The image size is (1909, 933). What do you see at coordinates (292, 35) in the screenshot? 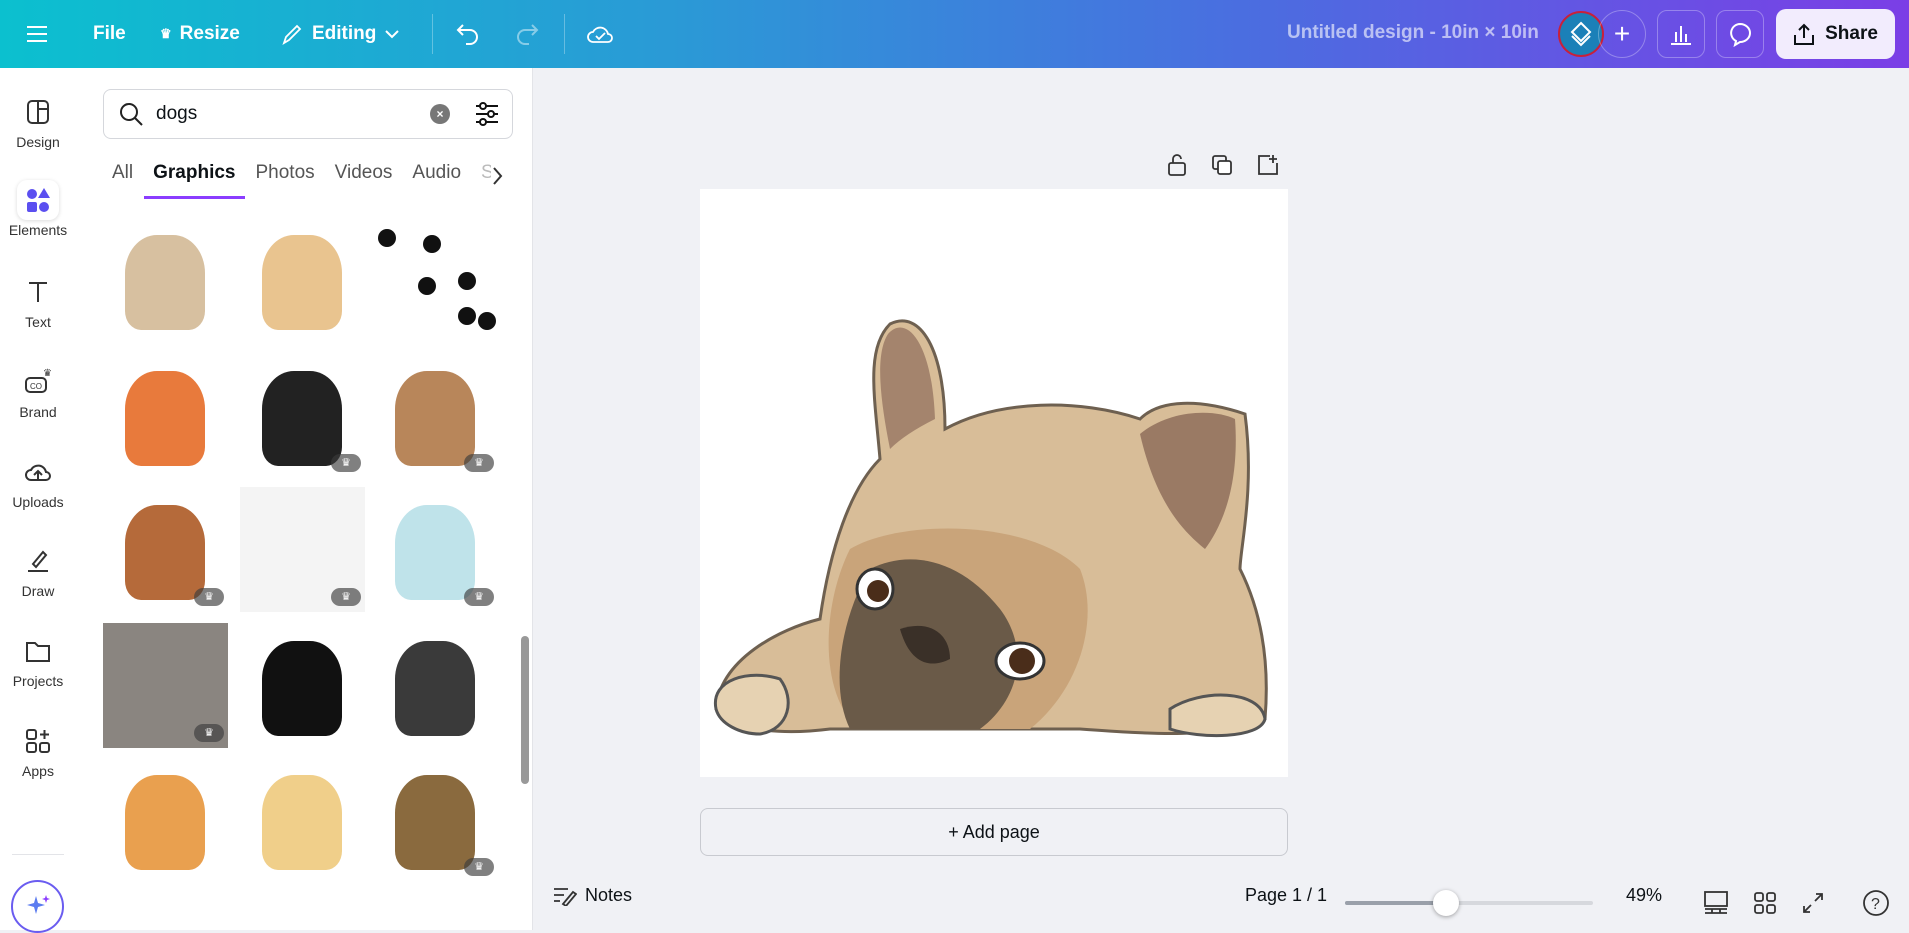
I see `pencil-icon` at bounding box center [292, 35].